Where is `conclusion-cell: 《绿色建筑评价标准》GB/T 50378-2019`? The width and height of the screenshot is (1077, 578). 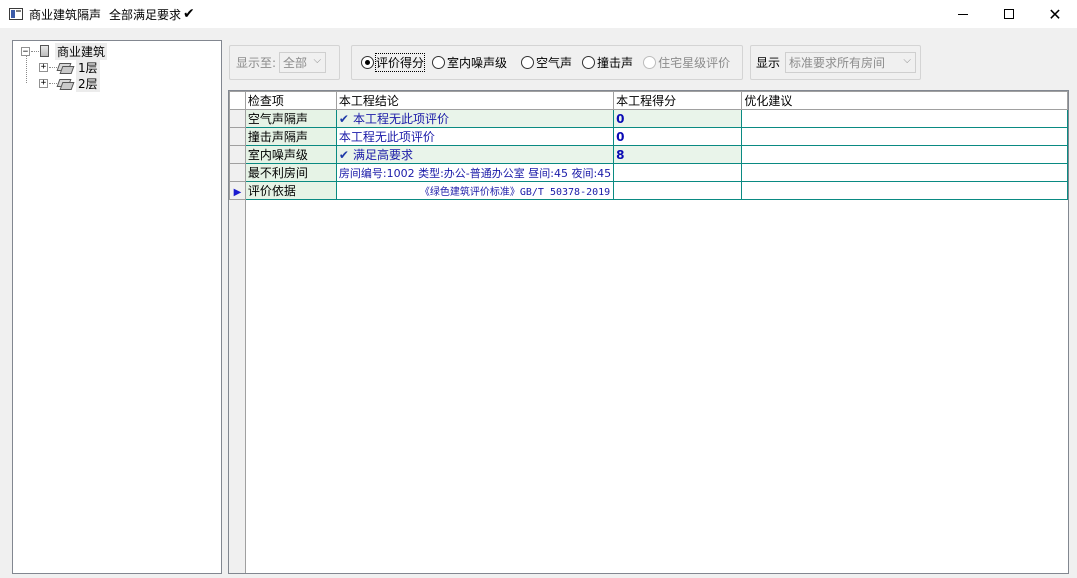
conclusion-cell: 《绿色建筑评价标准》GB/T 50378-2019 is located at coordinates (475, 190).